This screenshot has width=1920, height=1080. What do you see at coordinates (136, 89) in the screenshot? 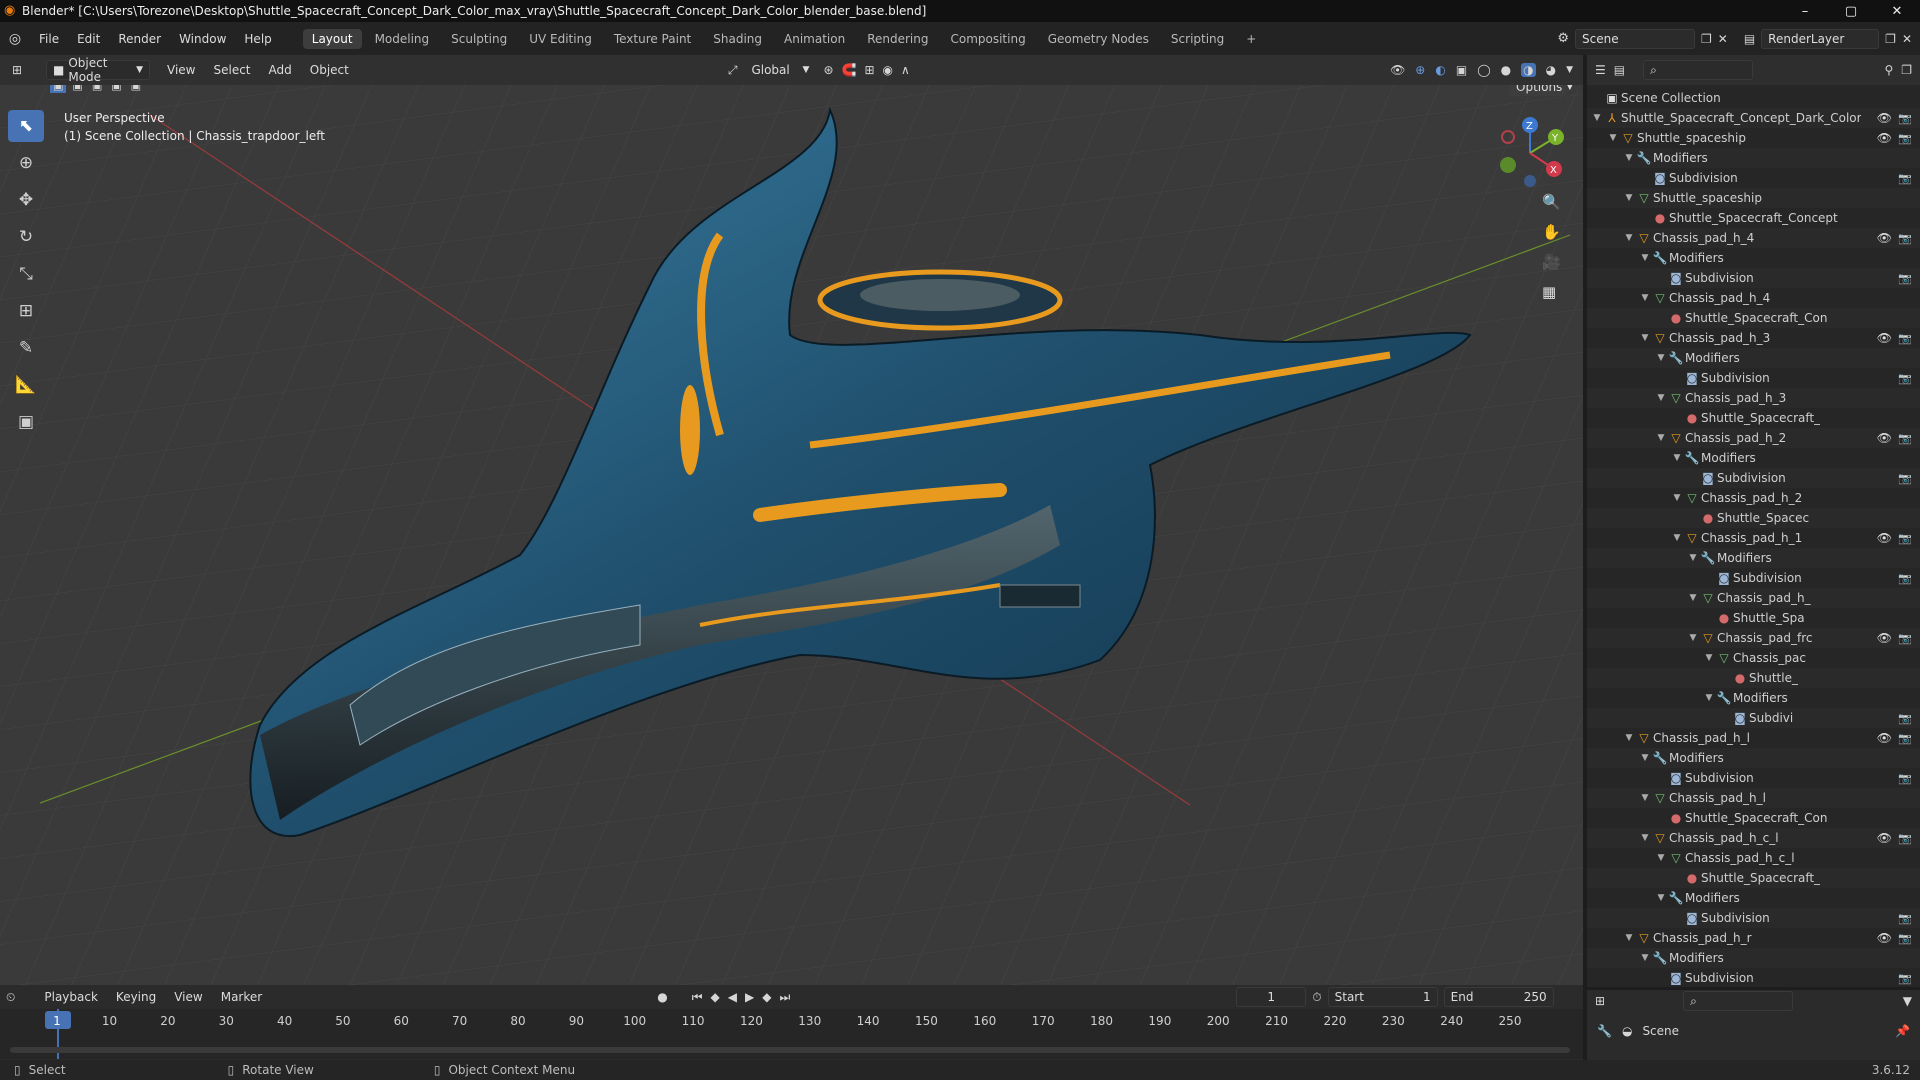
I see `select-intersect-icon: ▣` at bounding box center [136, 89].